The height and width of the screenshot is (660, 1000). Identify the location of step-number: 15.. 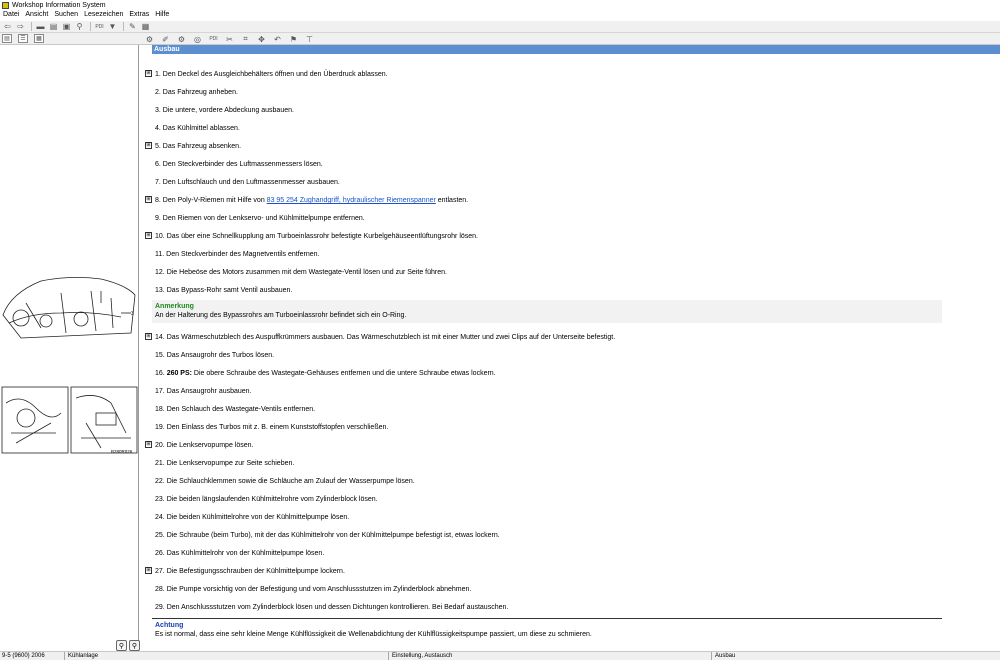
(160, 355).